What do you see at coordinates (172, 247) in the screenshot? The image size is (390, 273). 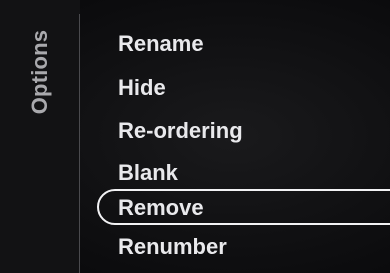 I see `menu-item-renumber: Renumber` at bounding box center [172, 247].